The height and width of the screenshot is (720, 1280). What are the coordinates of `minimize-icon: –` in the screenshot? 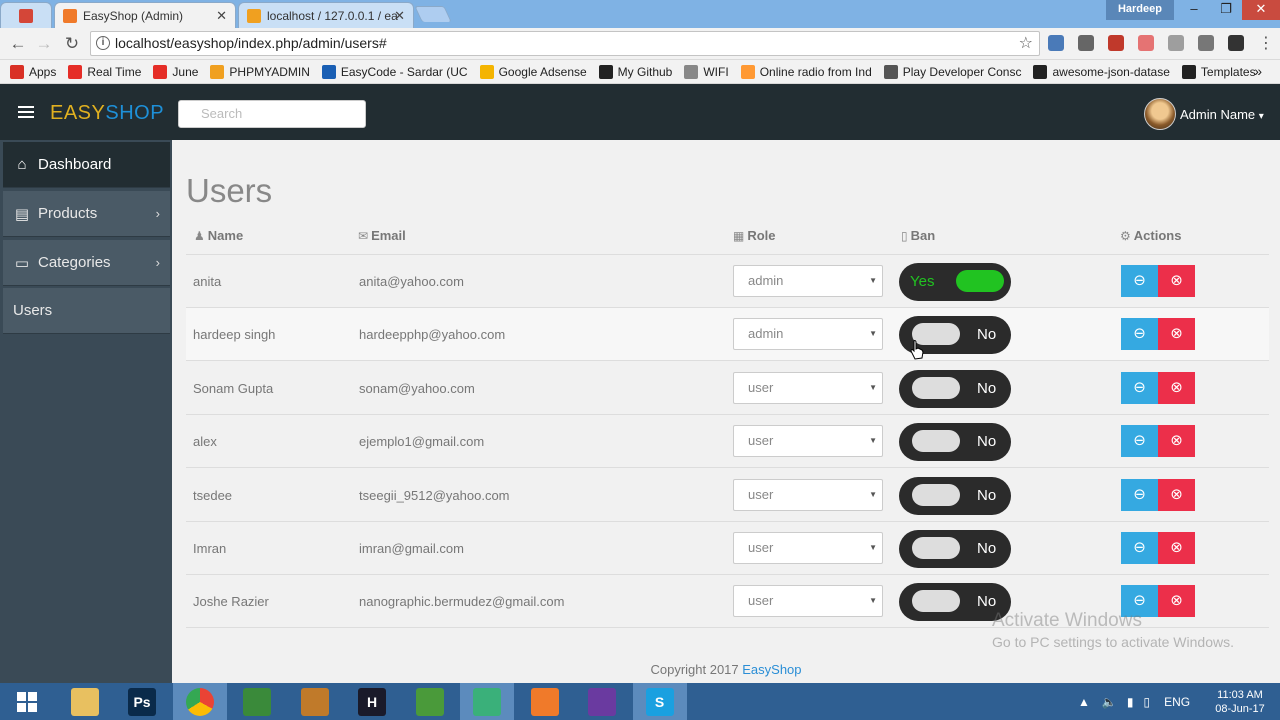 It's located at (1194, 10).